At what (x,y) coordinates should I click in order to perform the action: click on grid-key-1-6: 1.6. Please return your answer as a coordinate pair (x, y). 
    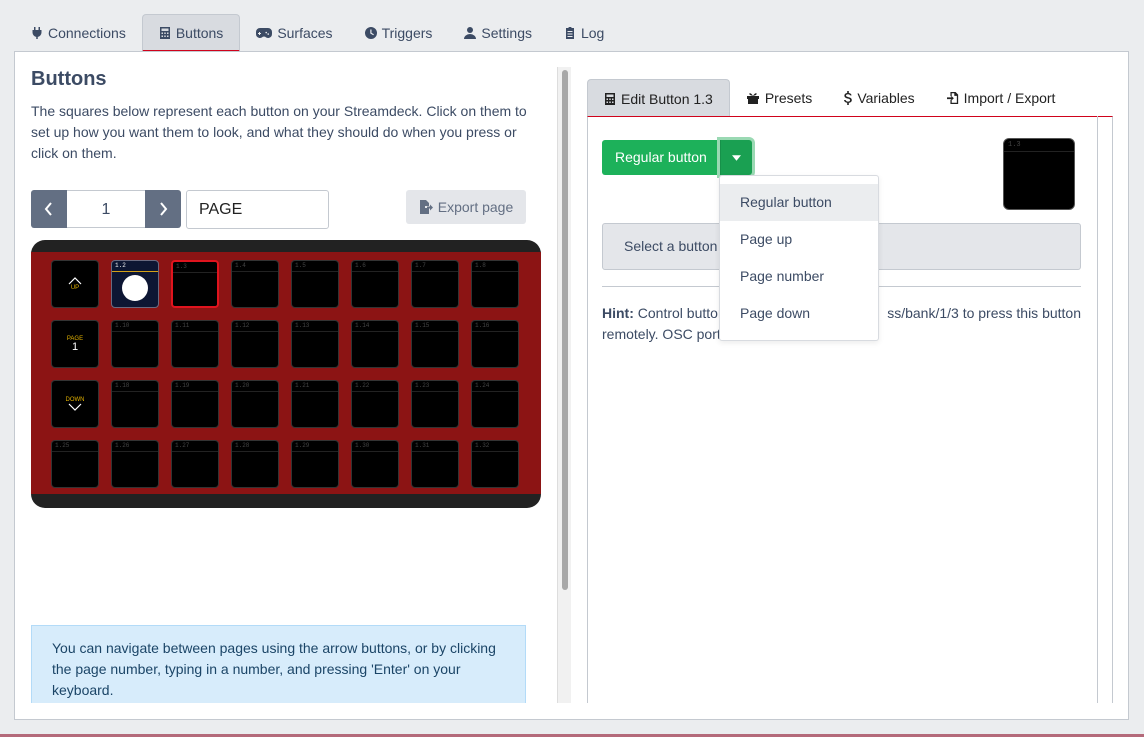
    Looking at the image, I should click on (375, 284).